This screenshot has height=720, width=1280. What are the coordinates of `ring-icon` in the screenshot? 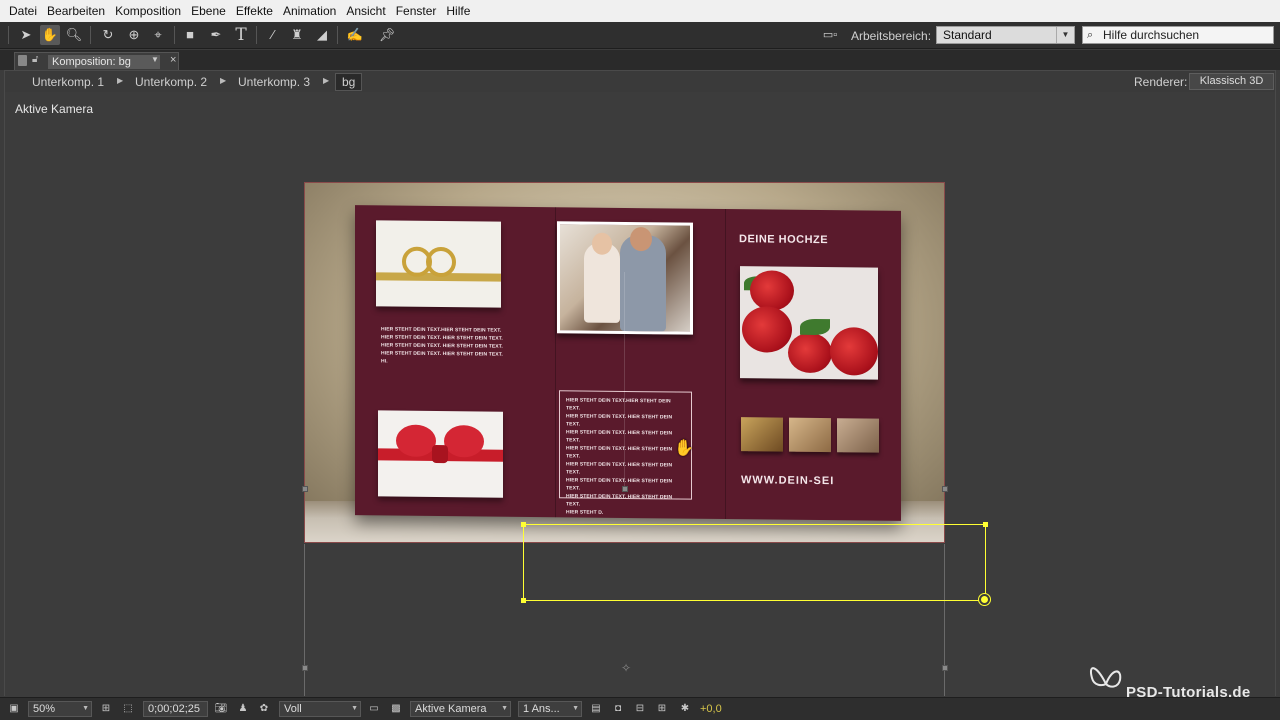 It's located at (441, 262).